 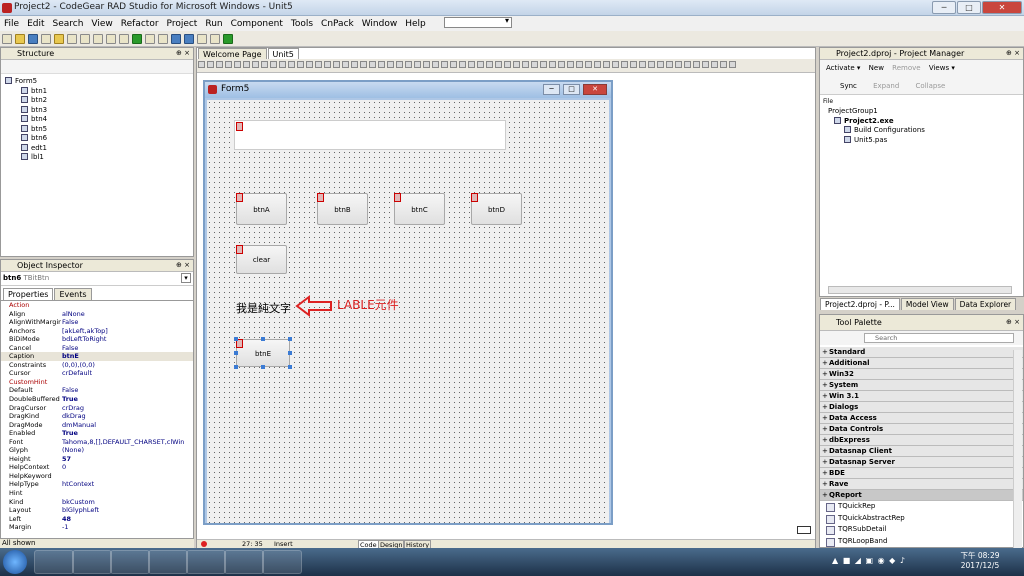 What do you see at coordinates (123, 339) in the screenshot?
I see `property-value: bdLeftToRight` at bounding box center [123, 339].